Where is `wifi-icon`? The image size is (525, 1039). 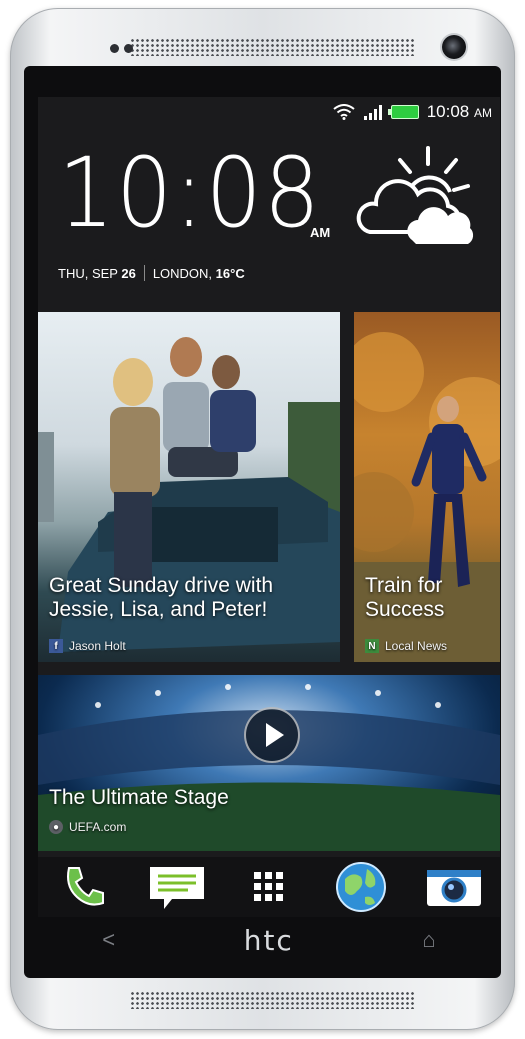
wifi-icon is located at coordinates (344, 112).